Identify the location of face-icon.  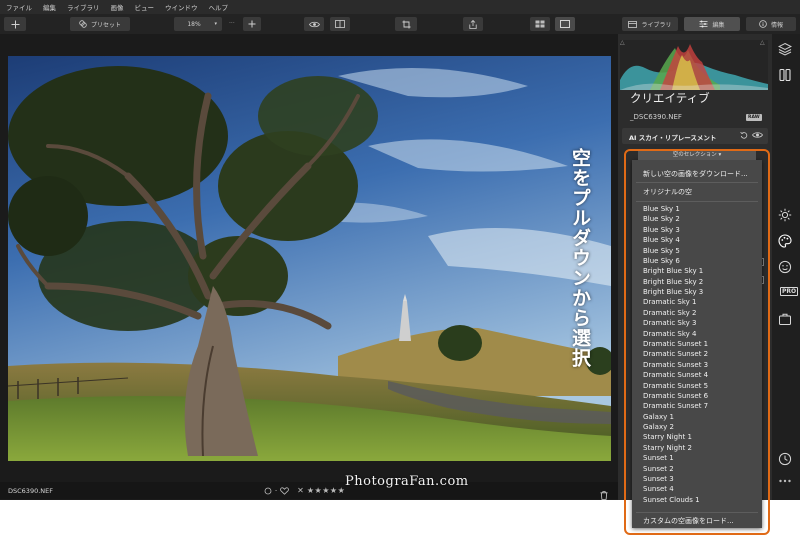
(785, 267).